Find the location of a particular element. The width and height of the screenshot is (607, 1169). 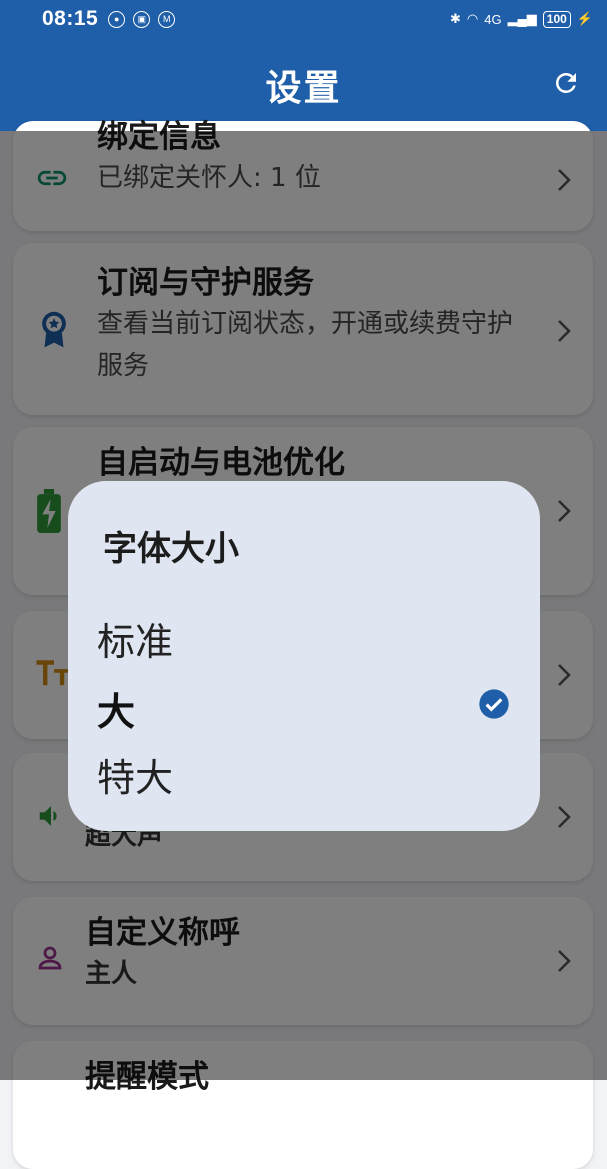

check-circle-icon is located at coordinates (494, 704).